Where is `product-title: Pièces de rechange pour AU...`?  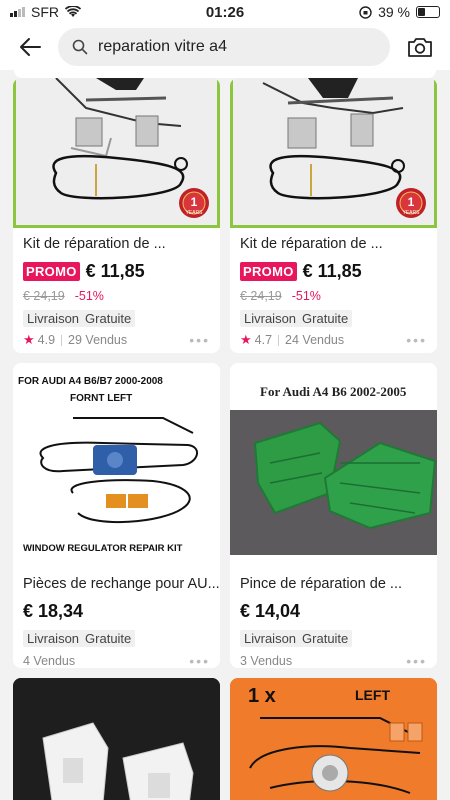 product-title: Pièces de rechange pour AU... is located at coordinates (116, 584).